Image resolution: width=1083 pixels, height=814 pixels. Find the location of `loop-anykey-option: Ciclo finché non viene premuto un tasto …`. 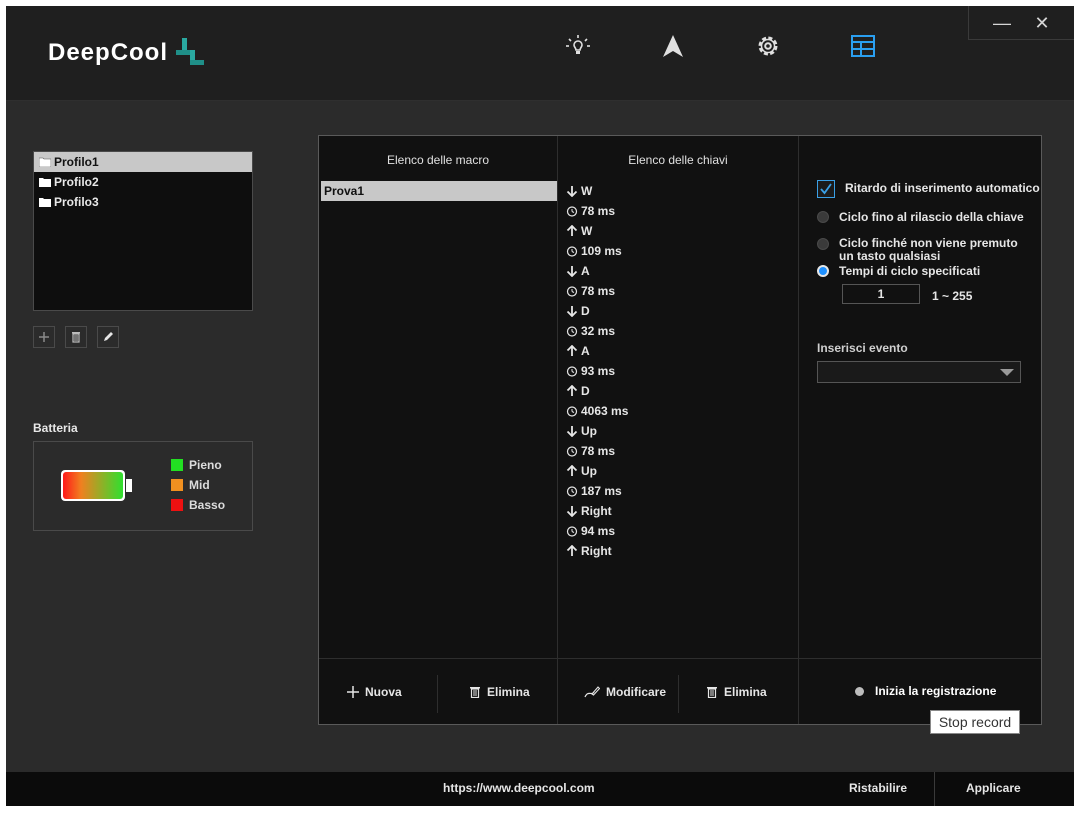

loop-anykey-option: Ciclo finché non viene premuto un tasto … is located at coordinates (922, 250).